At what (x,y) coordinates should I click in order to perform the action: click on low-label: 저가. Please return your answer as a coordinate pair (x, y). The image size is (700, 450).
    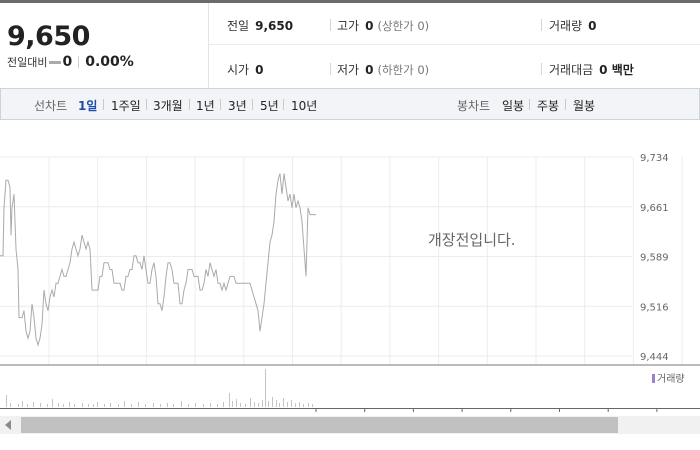
    Looking at the image, I should click on (348, 70).